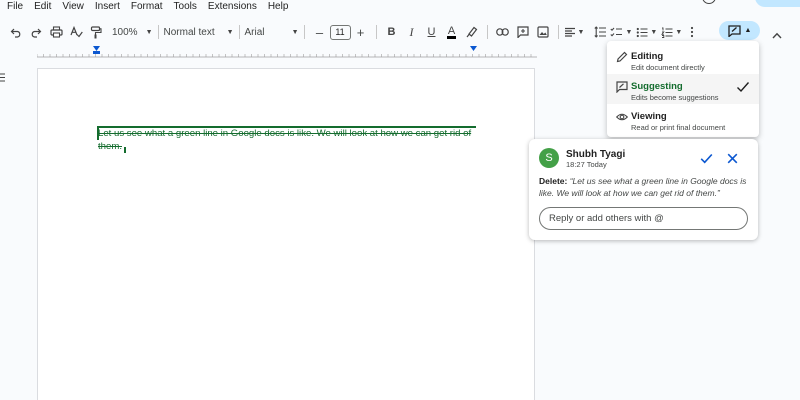  Describe the element at coordinates (642, 32) in the screenshot. I see `bullet-list-icon` at that location.